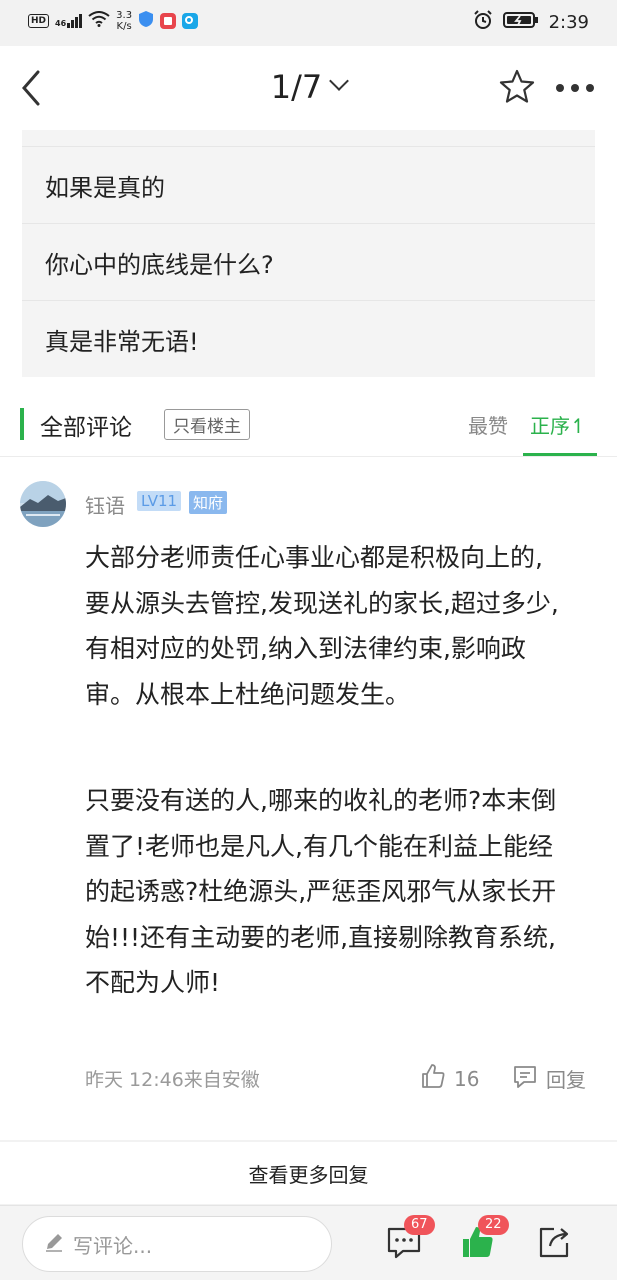 The width and height of the screenshot is (617, 1280). Describe the element at coordinates (520, 22) in the screenshot. I see `battery-icon` at that location.